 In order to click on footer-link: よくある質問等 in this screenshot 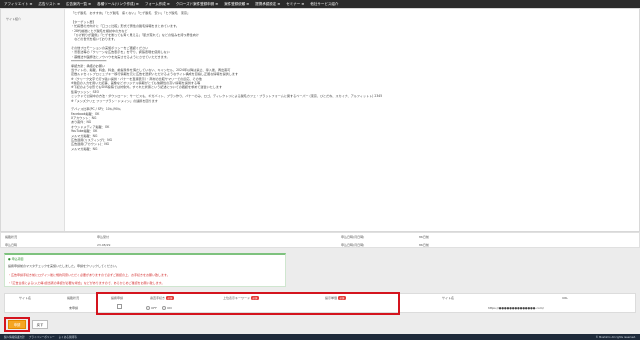, I will do `click(68, 337)`.